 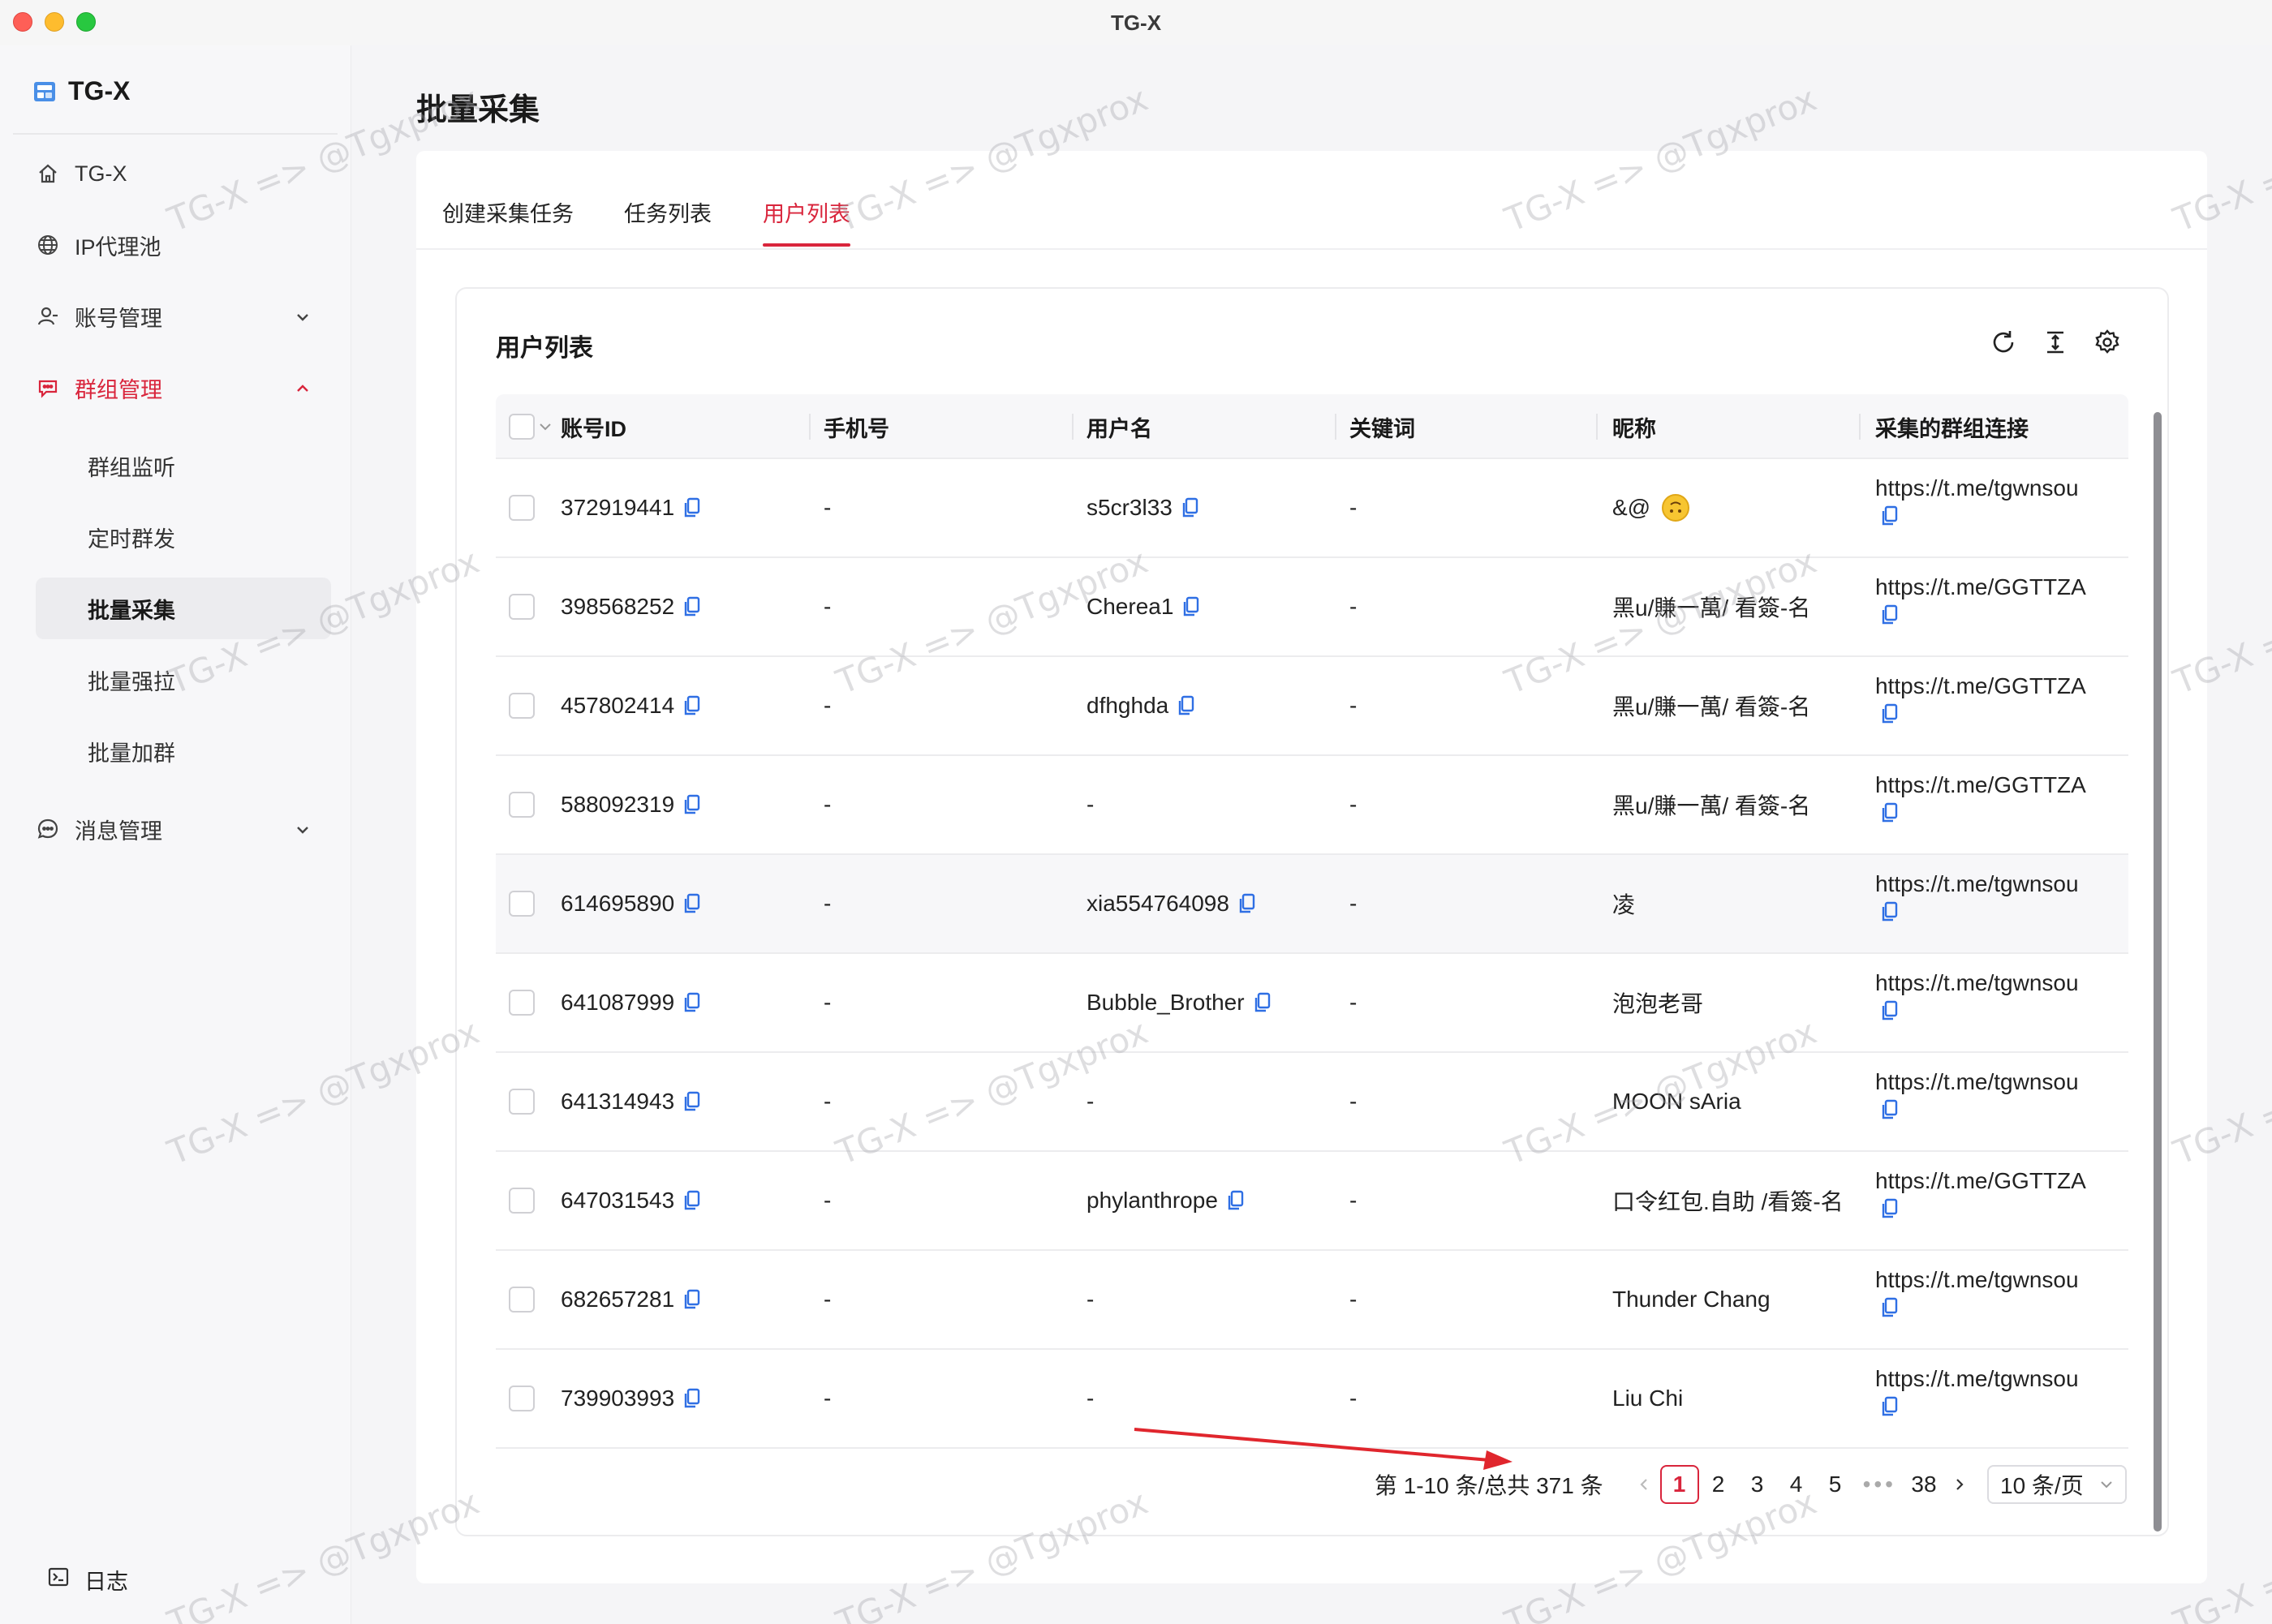 I want to click on sidebar-subitem-scheduled-broadcast: 定时群发, so click(x=183, y=537).